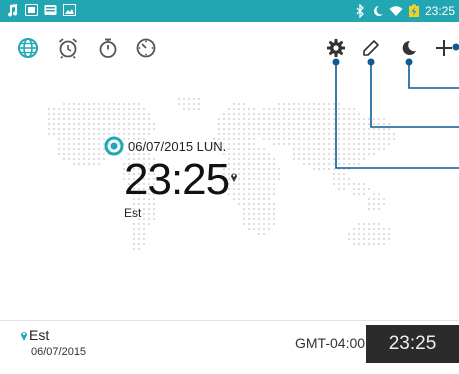 Image resolution: width=459 pixels, height=374 pixels. What do you see at coordinates (409, 48) in the screenshot?
I see `night-mode-button` at bounding box center [409, 48].